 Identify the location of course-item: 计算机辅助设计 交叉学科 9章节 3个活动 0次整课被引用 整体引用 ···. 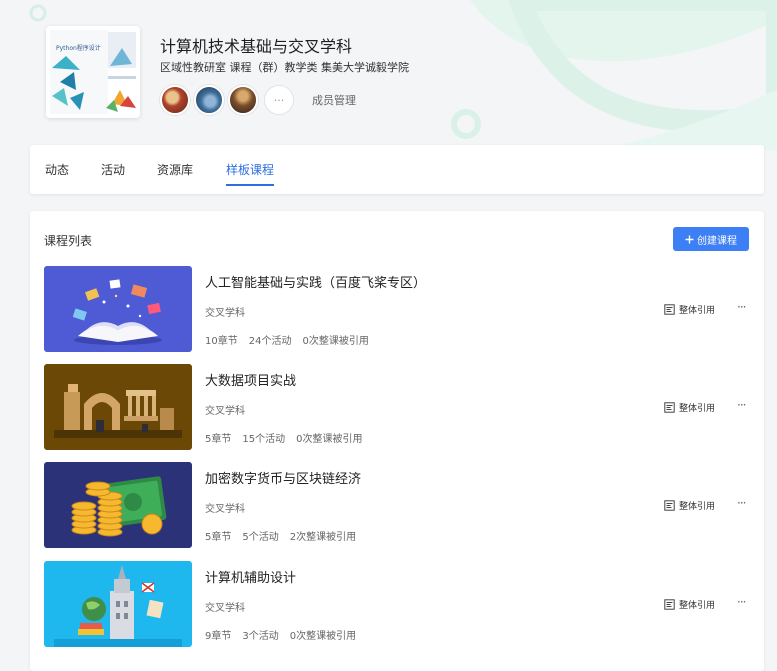
(397, 604).